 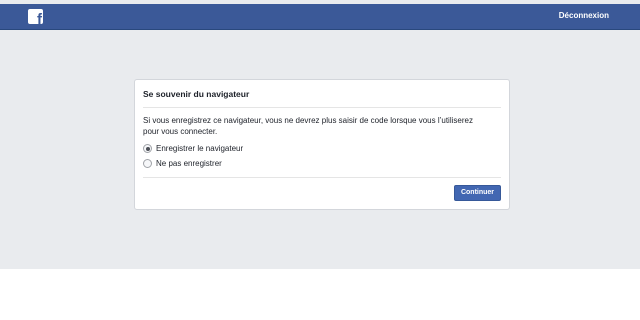 I want to click on option-save-browser-label: Enregistrer le navigateur, so click(x=200, y=148).